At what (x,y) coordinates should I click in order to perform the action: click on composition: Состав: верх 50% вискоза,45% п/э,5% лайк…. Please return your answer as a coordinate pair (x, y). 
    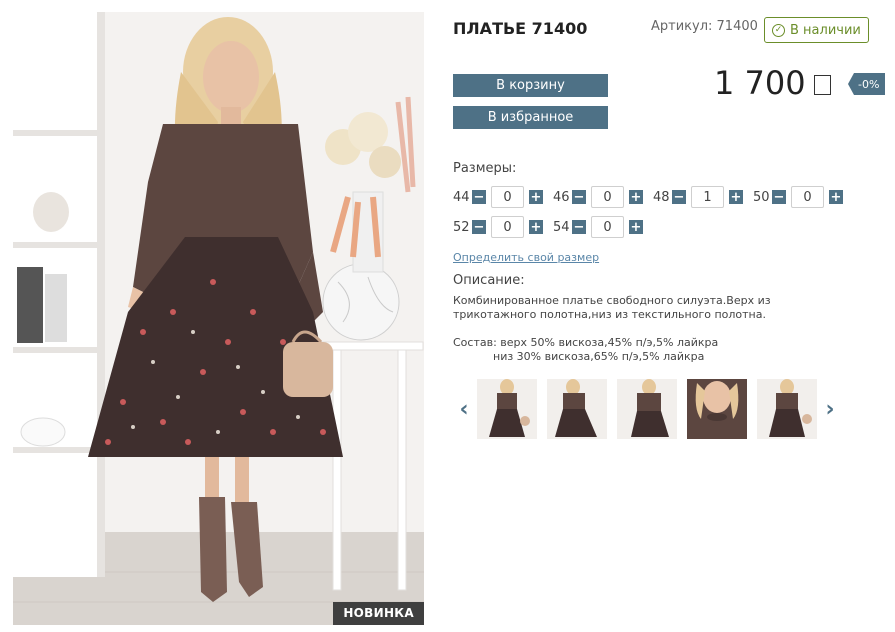
    Looking at the image, I should click on (585, 350).